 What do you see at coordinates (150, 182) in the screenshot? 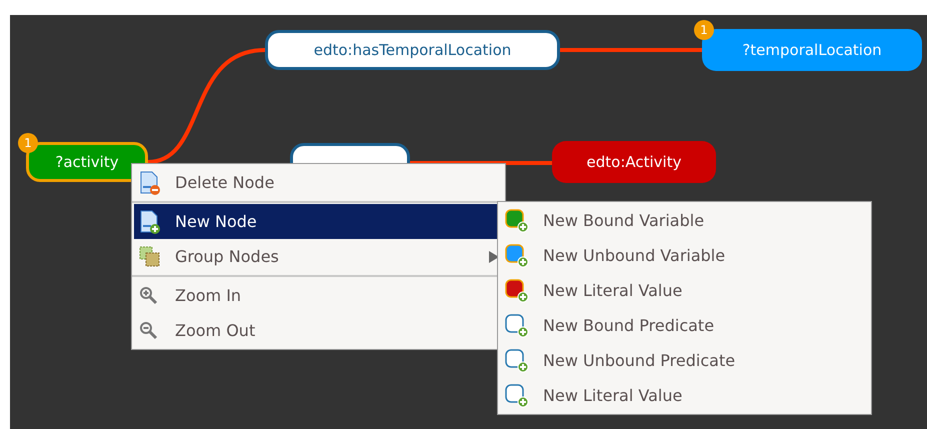
I see `document-minus-icon` at bounding box center [150, 182].